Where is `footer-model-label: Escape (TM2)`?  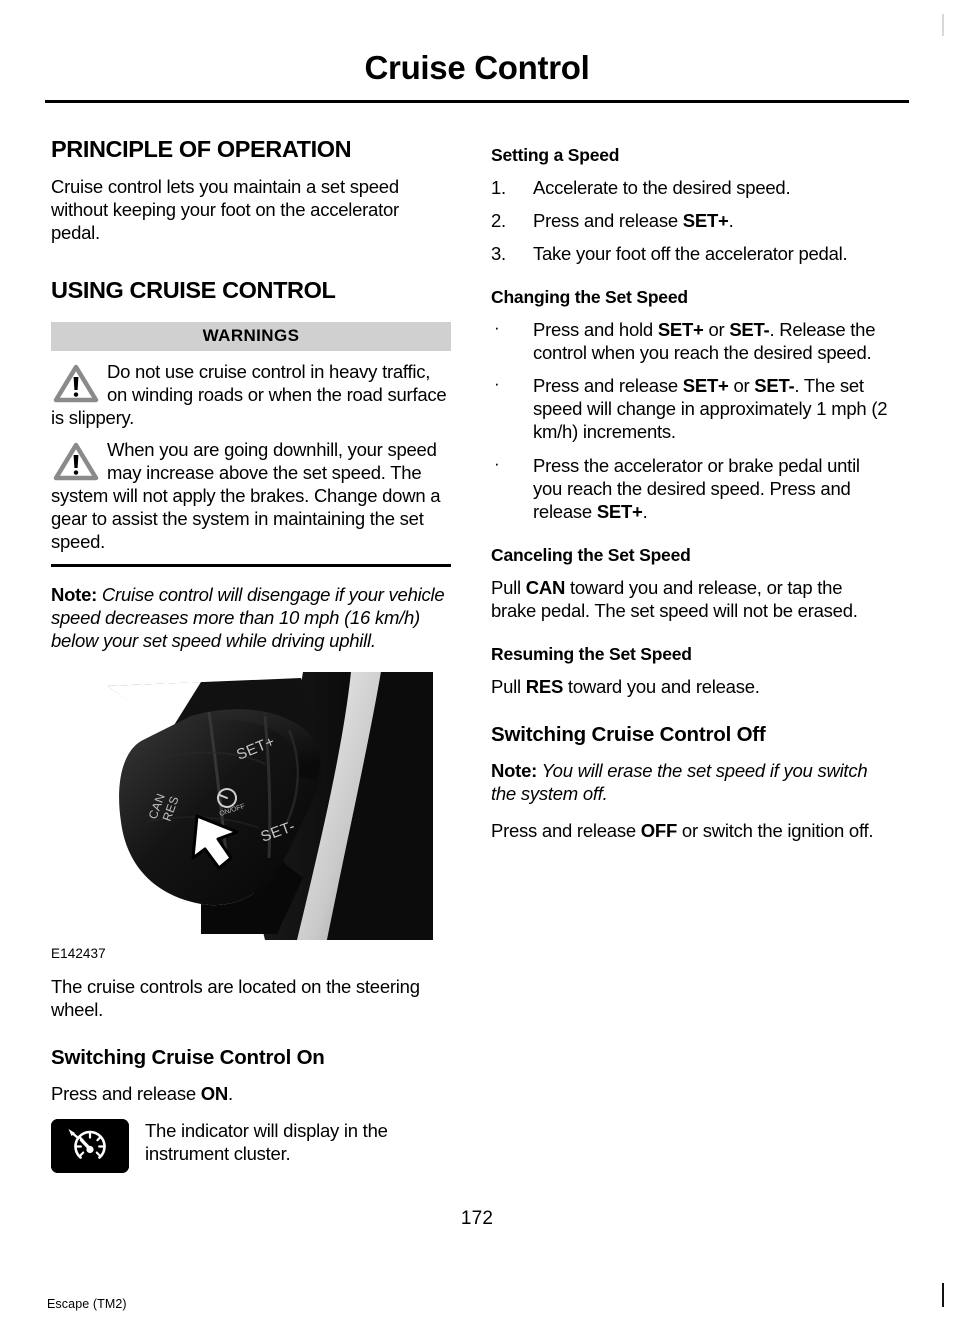
footer-model-label: Escape (TM2) is located at coordinates (87, 1304).